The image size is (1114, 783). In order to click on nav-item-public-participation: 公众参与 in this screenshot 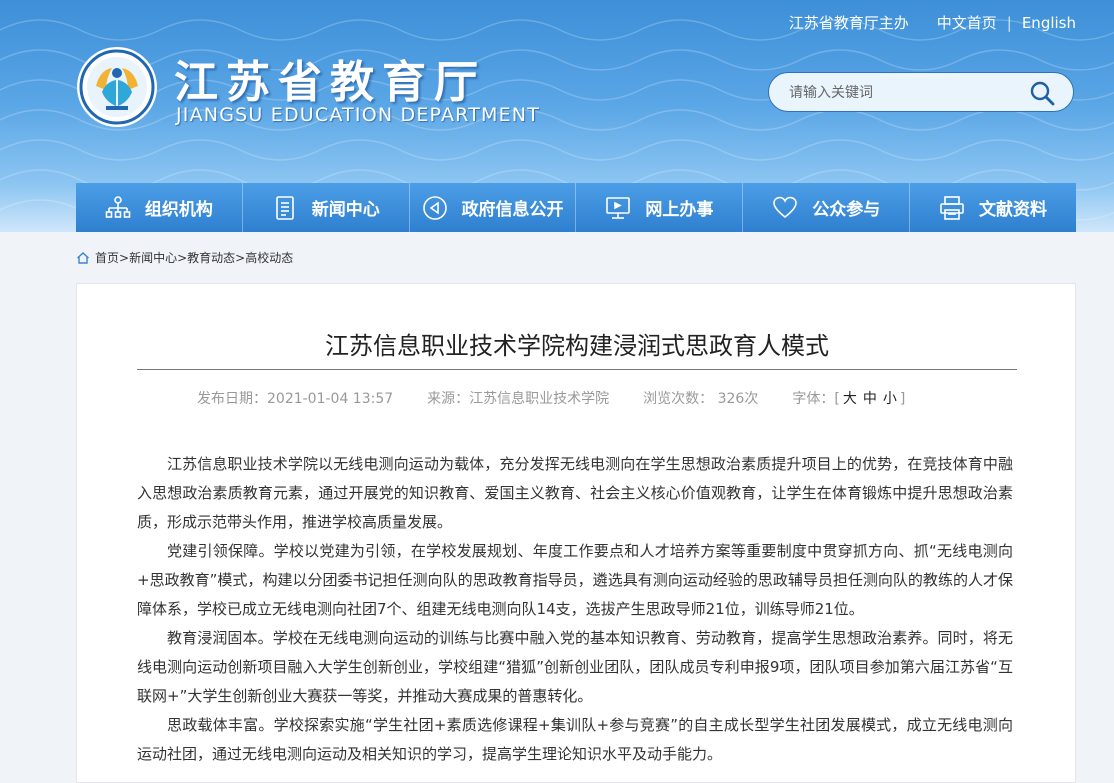, I will do `click(827, 207)`.